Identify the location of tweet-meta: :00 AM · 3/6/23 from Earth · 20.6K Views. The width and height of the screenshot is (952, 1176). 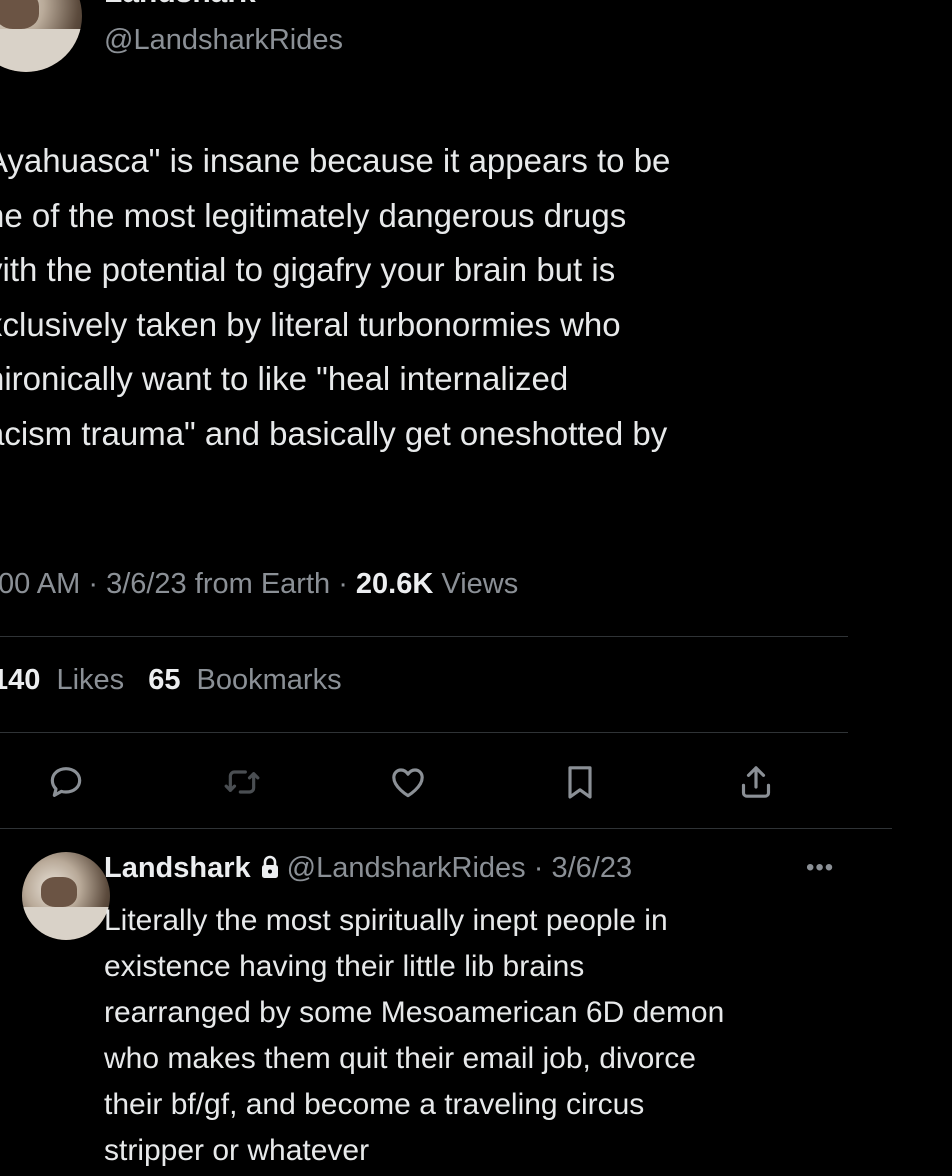
(259, 584).